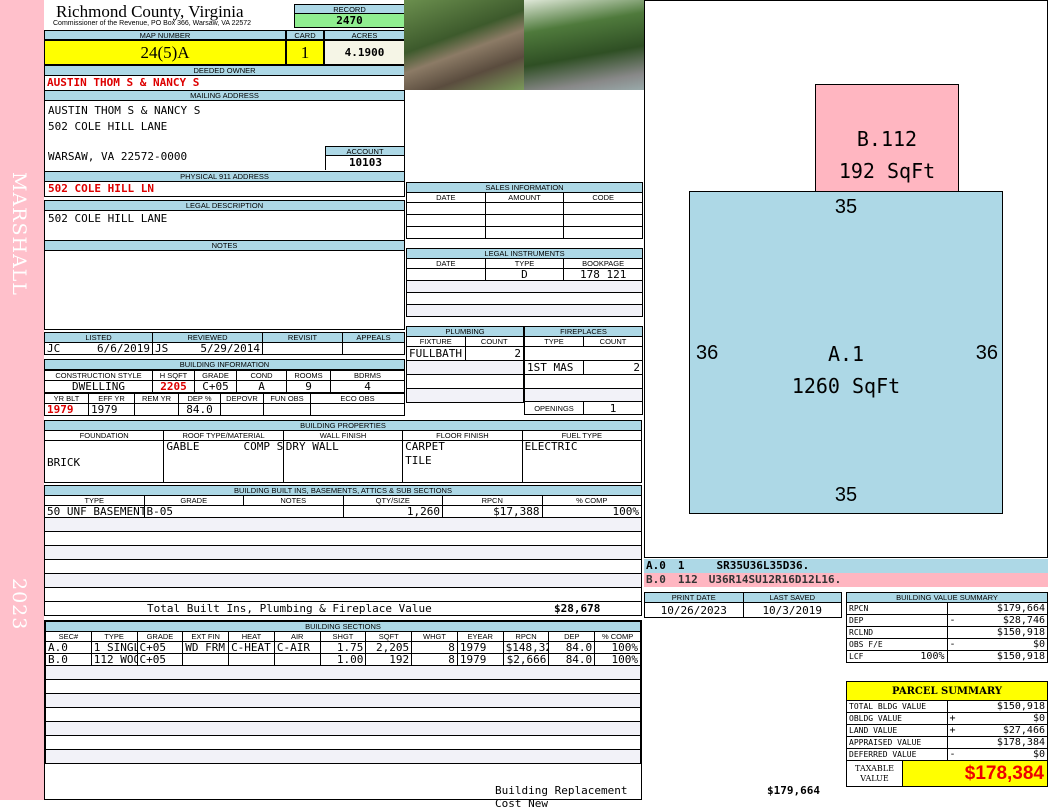 This screenshot has width=1050, height=810. Describe the element at coordinates (932, 656) in the screenshot. I see `bvs-rows-4-p: 100%` at that location.